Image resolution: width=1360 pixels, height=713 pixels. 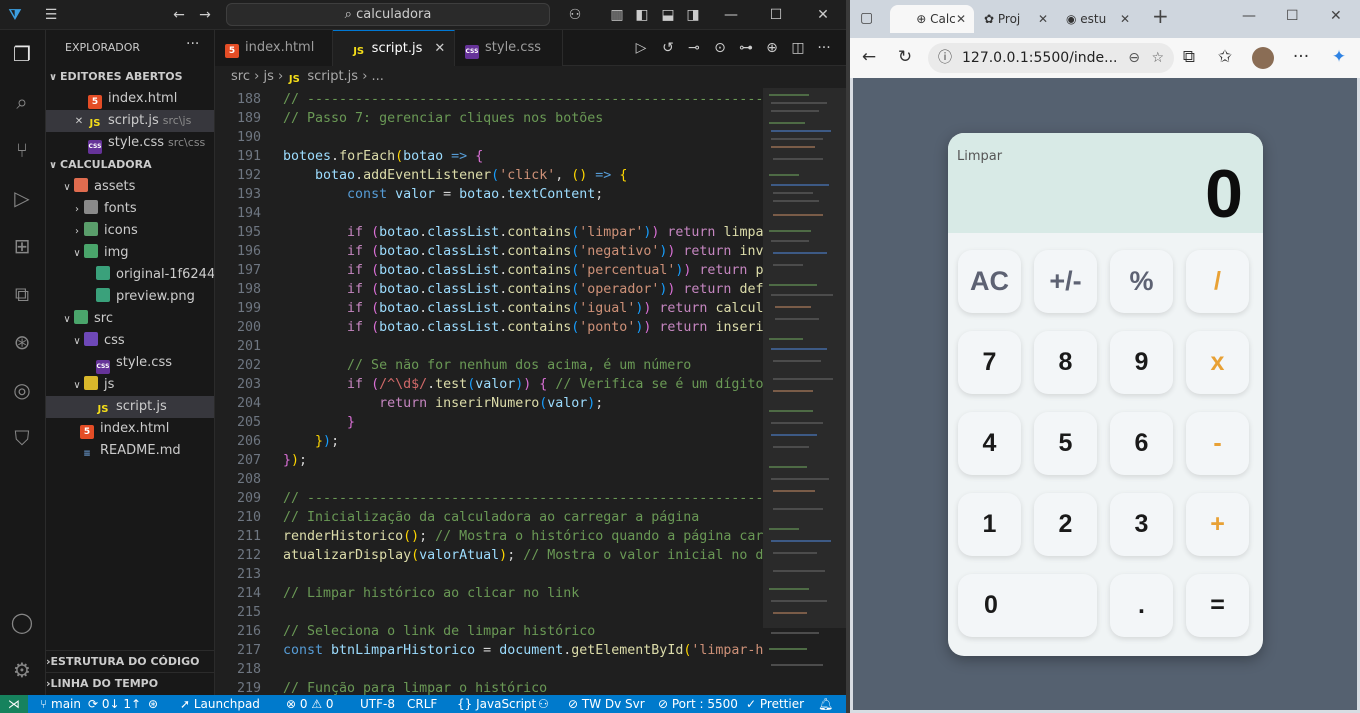 I want to click on remote-explorer-icon: ⧉, so click(x=22, y=294).